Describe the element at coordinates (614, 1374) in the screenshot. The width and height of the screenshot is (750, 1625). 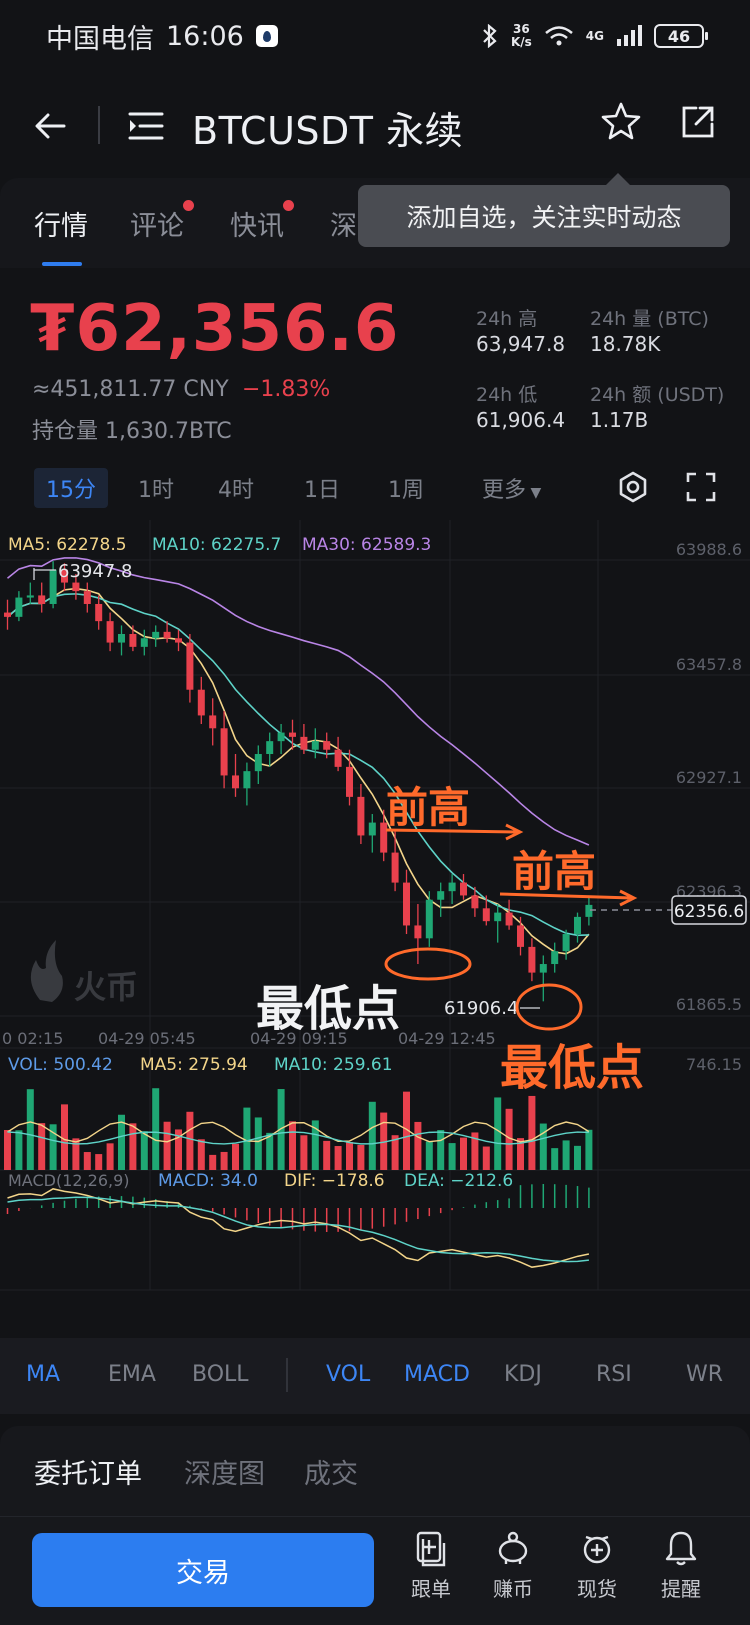
I see `indicator-rsi: RSI` at that location.